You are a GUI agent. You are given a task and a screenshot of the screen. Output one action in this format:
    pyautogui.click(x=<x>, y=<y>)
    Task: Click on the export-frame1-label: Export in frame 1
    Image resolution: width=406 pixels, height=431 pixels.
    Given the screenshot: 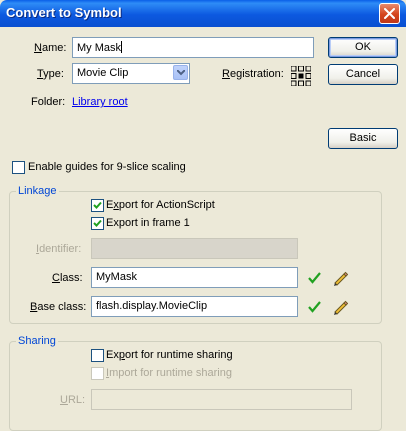 What is the action you would take?
    pyautogui.click(x=148, y=223)
    